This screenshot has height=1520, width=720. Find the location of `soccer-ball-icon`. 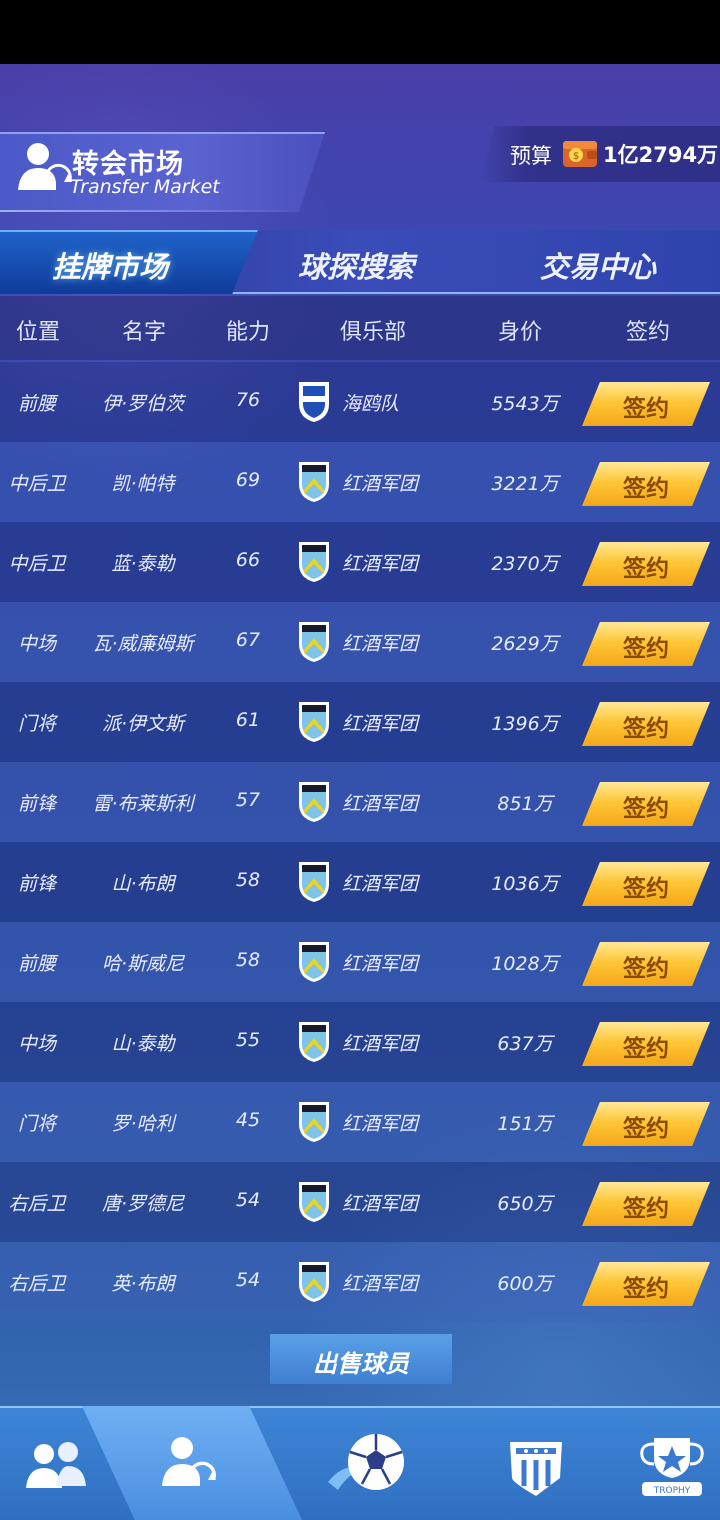

soccer-ball-icon is located at coordinates (368, 1464).